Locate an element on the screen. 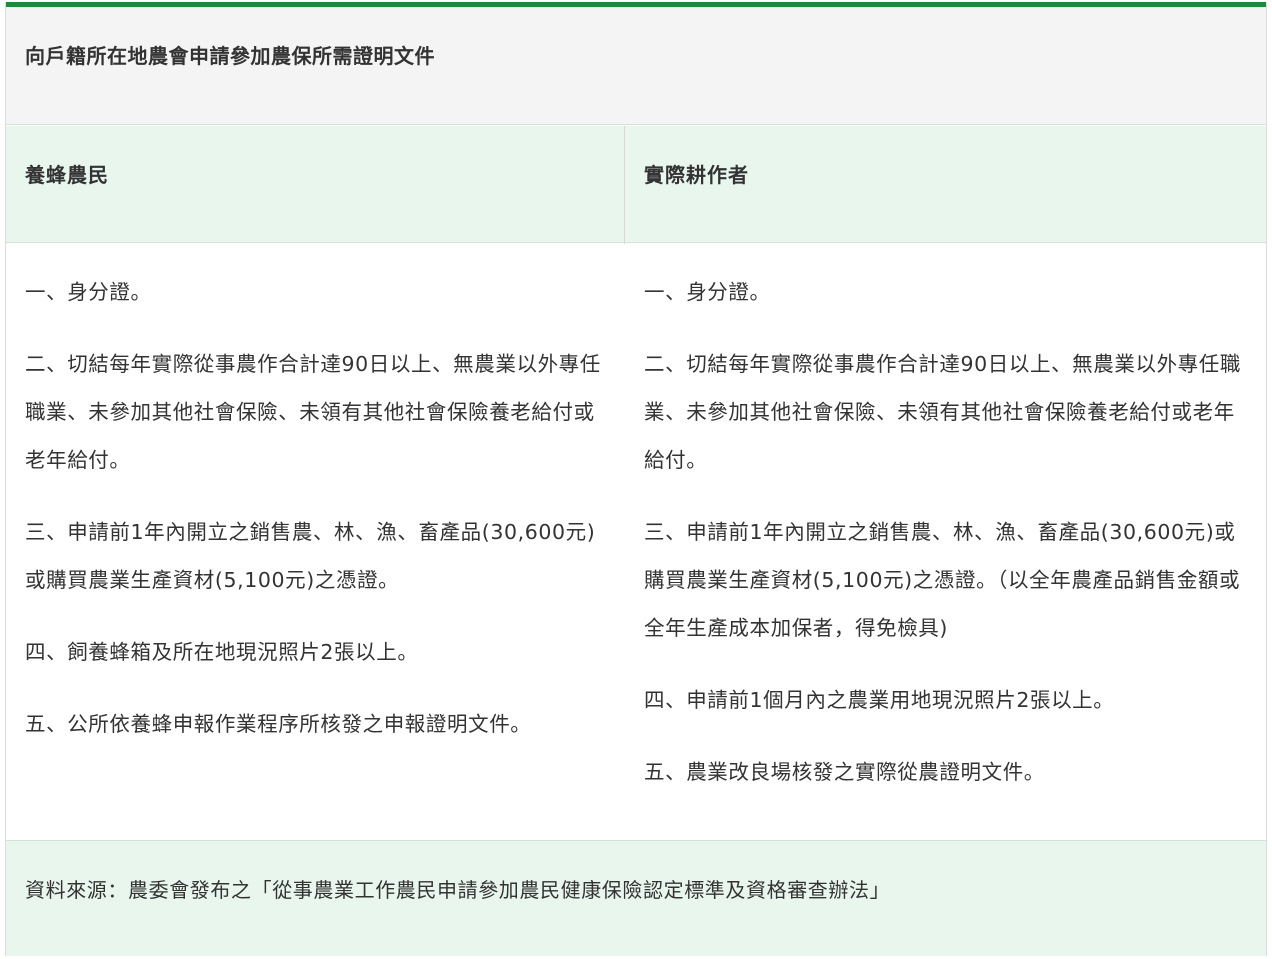  table-title: 向戶籍所在地農會申請參加農保所需證明文件 is located at coordinates (230, 56).